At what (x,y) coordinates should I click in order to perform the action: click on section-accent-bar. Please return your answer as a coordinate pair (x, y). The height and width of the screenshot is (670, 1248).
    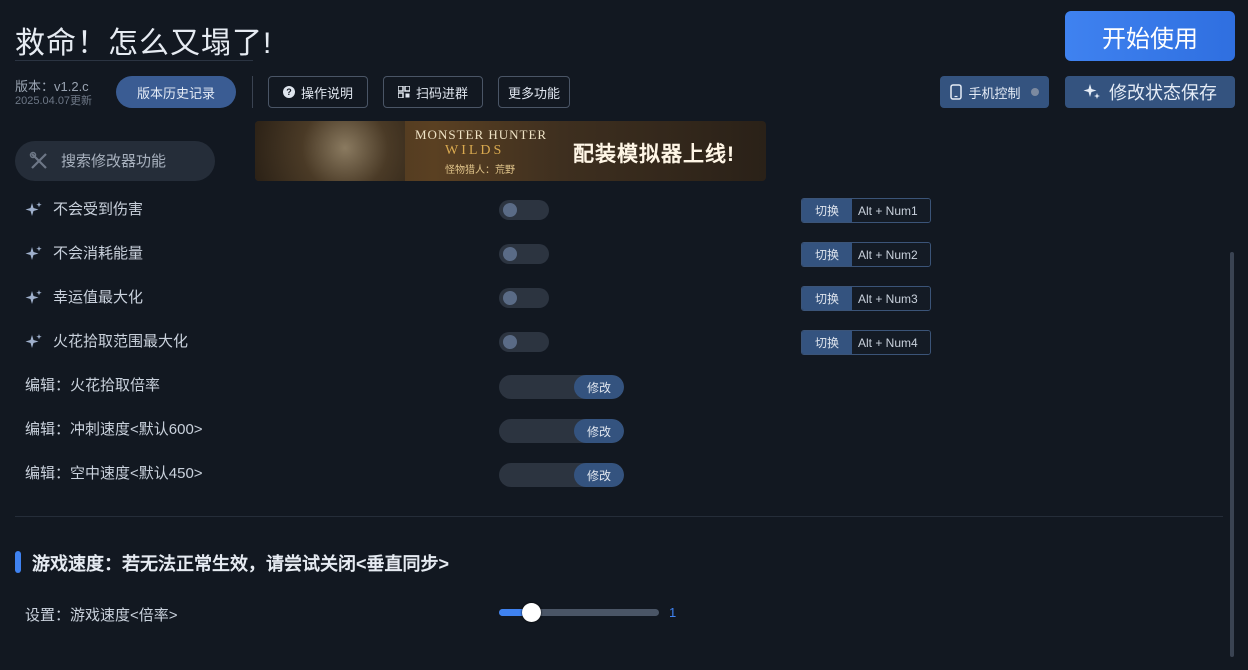
    Looking at the image, I should click on (18, 562).